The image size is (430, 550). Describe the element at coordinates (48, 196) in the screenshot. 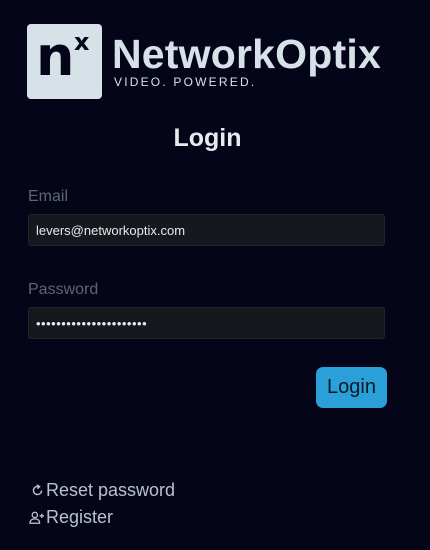

I see `email-label: Email` at that location.